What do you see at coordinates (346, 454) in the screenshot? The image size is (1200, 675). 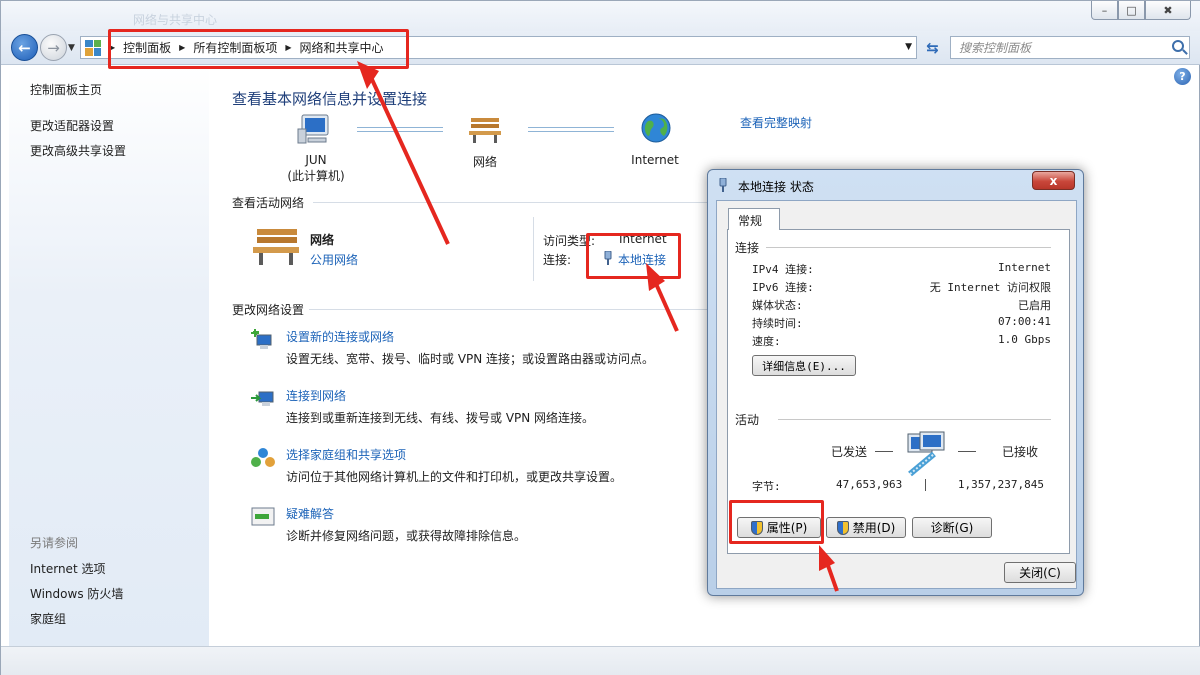 I see `task-link-homegroup: 选择家庭组和共享选项` at bounding box center [346, 454].